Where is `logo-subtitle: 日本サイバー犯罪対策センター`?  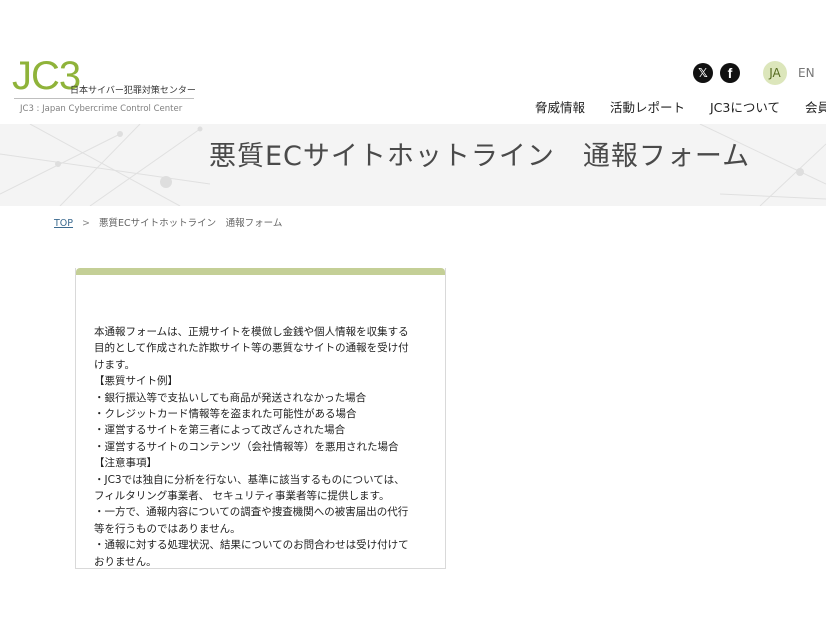
logo-subtitle: 日本サイバー犯罪対策センター is located at coordinates (133, 91).